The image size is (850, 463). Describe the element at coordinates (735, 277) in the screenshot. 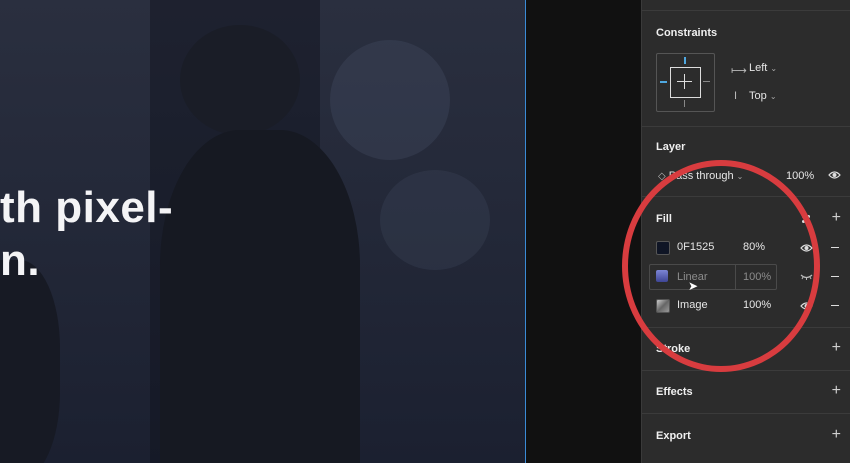

I see `field-separator` at that location.